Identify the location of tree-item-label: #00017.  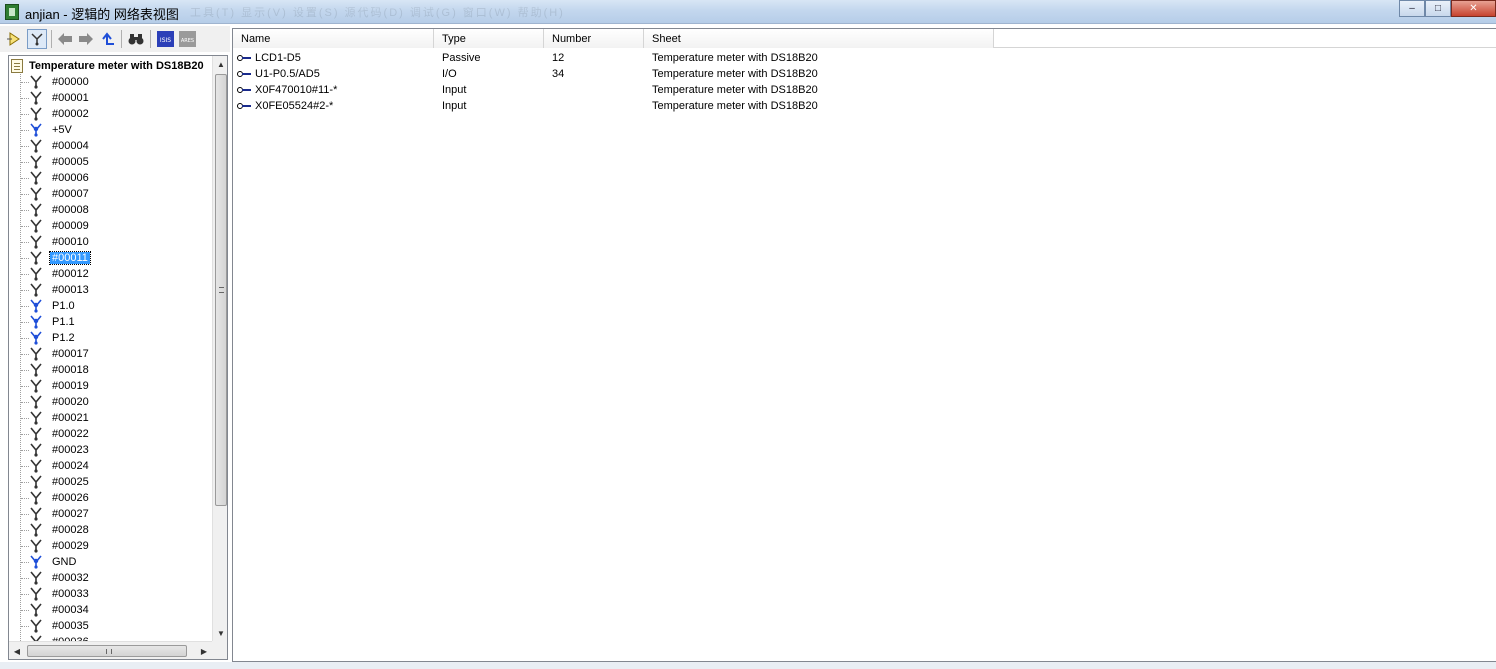
(70, 354).